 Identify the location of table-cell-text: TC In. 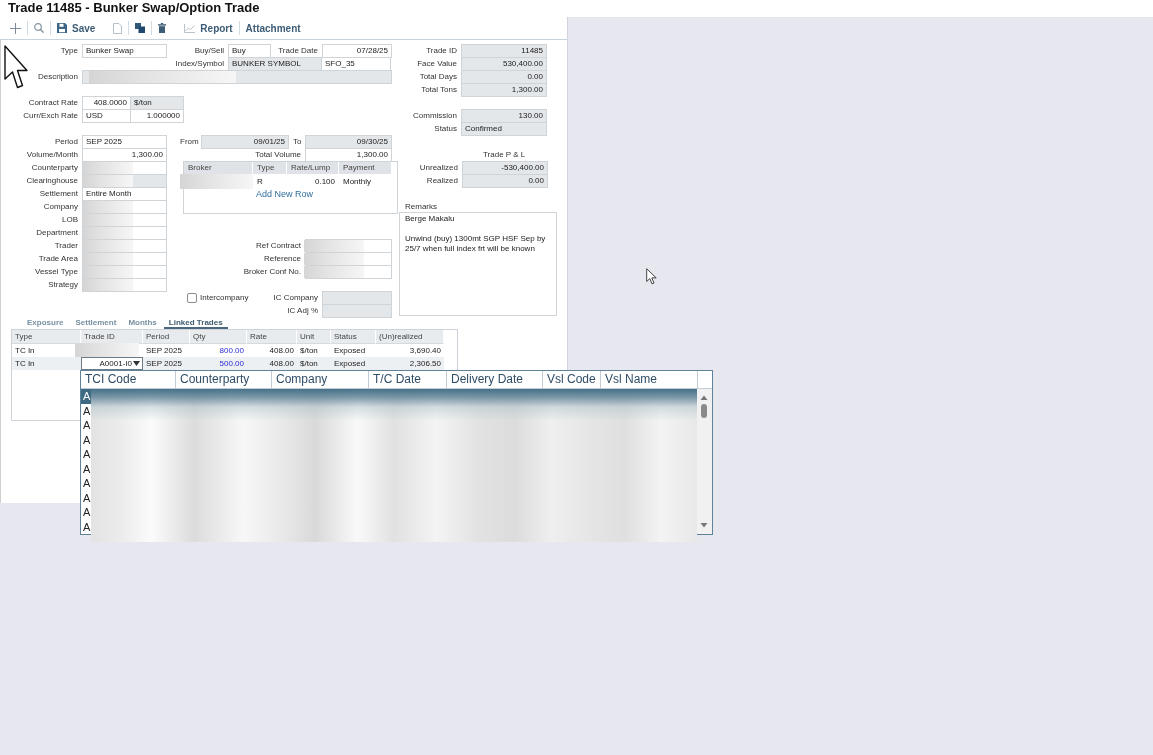
(25, 364).